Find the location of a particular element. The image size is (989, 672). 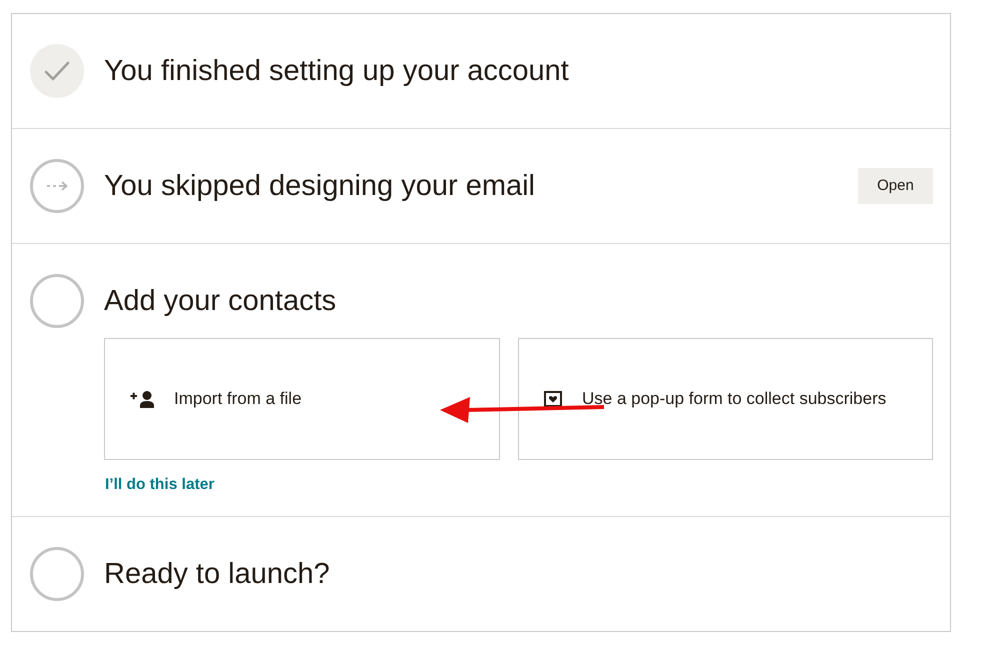

option-button: Import from a file is located at coordinates (302, 399).